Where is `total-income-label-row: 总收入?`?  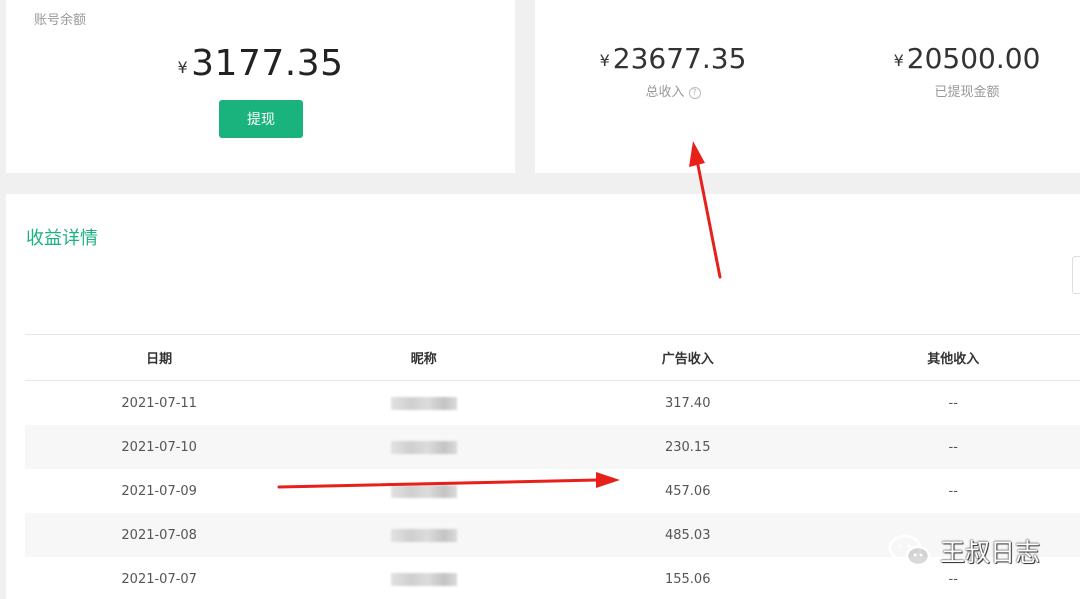
total-income-label-row: 总收入? is located at coordinates (673, 90).